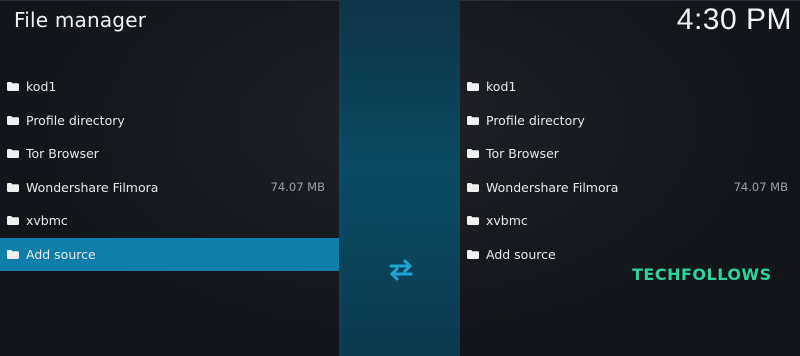 The image size is (800, 356). What do you see at coordinates (630, 154) in the screenshot?
I see `right-item-tor-browser: Tor Browser` at bounding box center [630, 154].